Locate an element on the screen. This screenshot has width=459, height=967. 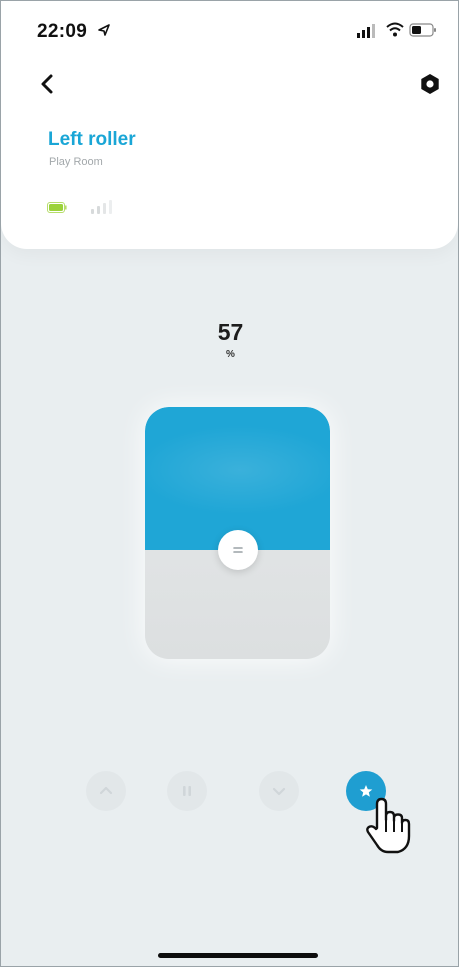
position-unit: % is located at coordinates (230, 354).